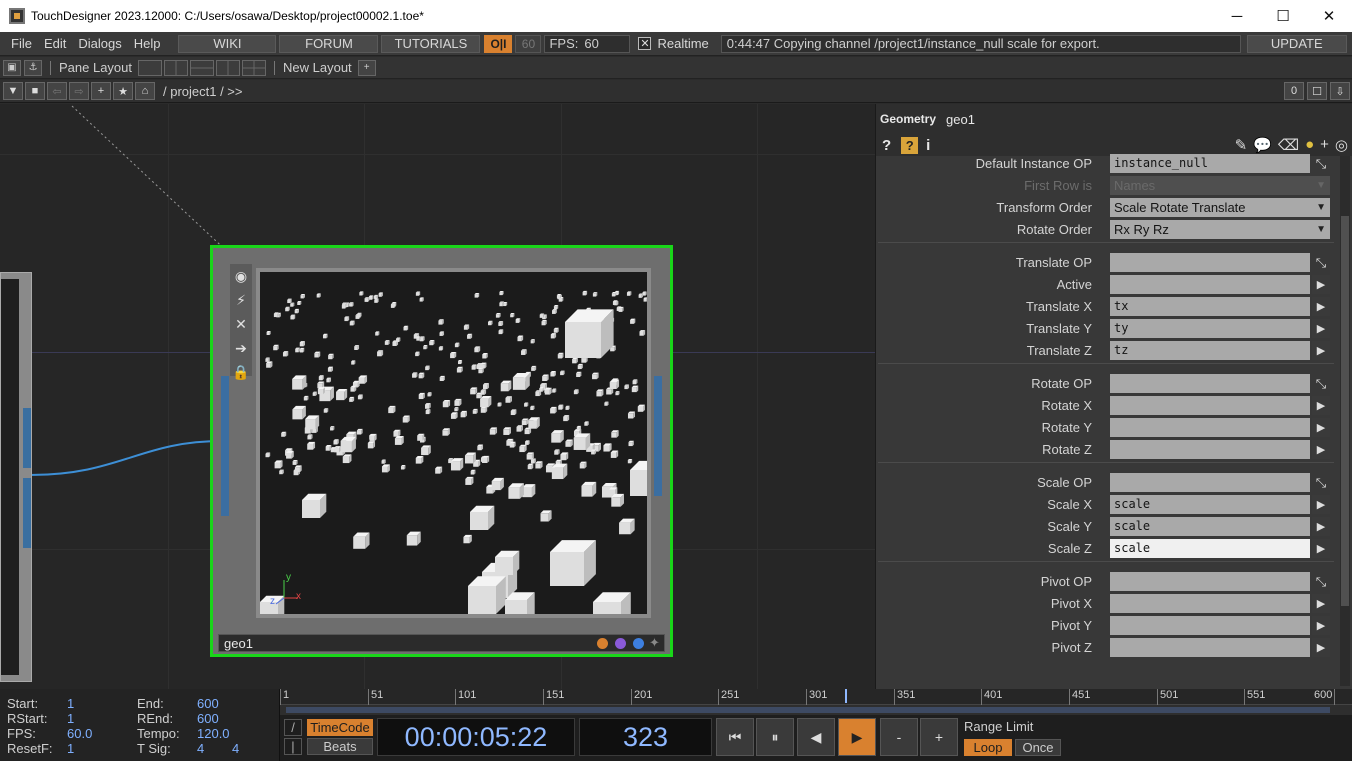 The image size is (1352, 761). Describe the element at coordinates (846, 696) in the screenshot. I see `playhead` at that location.